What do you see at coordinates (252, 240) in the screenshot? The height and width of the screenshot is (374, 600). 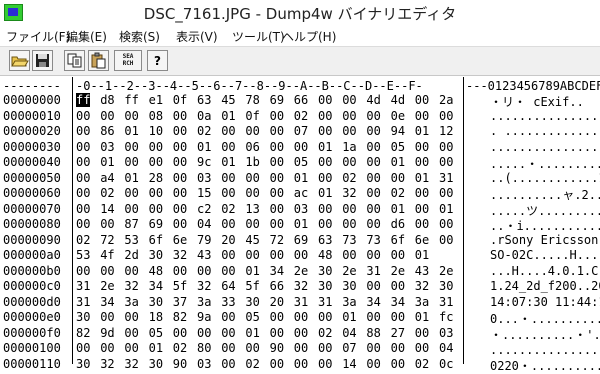 I see `hex-byte: 45` at bounding box center [252, 240].